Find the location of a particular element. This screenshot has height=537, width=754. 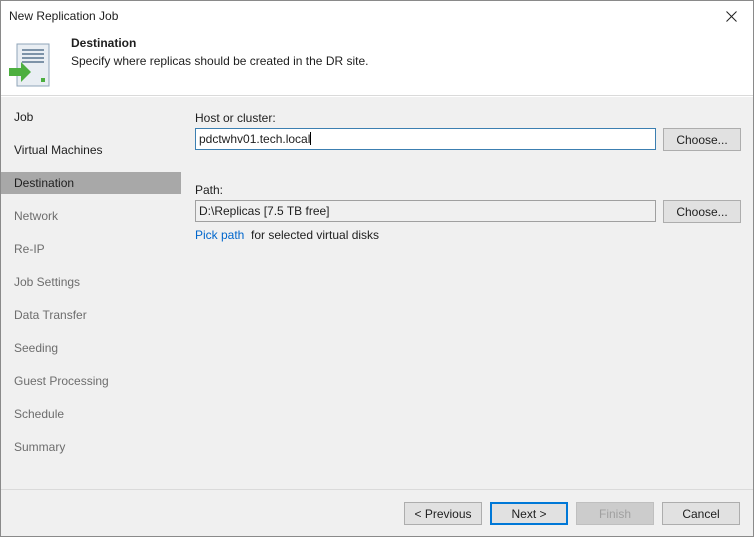

sidebar-item-job-settings: Job Settings is located at coordinates (47, 282).